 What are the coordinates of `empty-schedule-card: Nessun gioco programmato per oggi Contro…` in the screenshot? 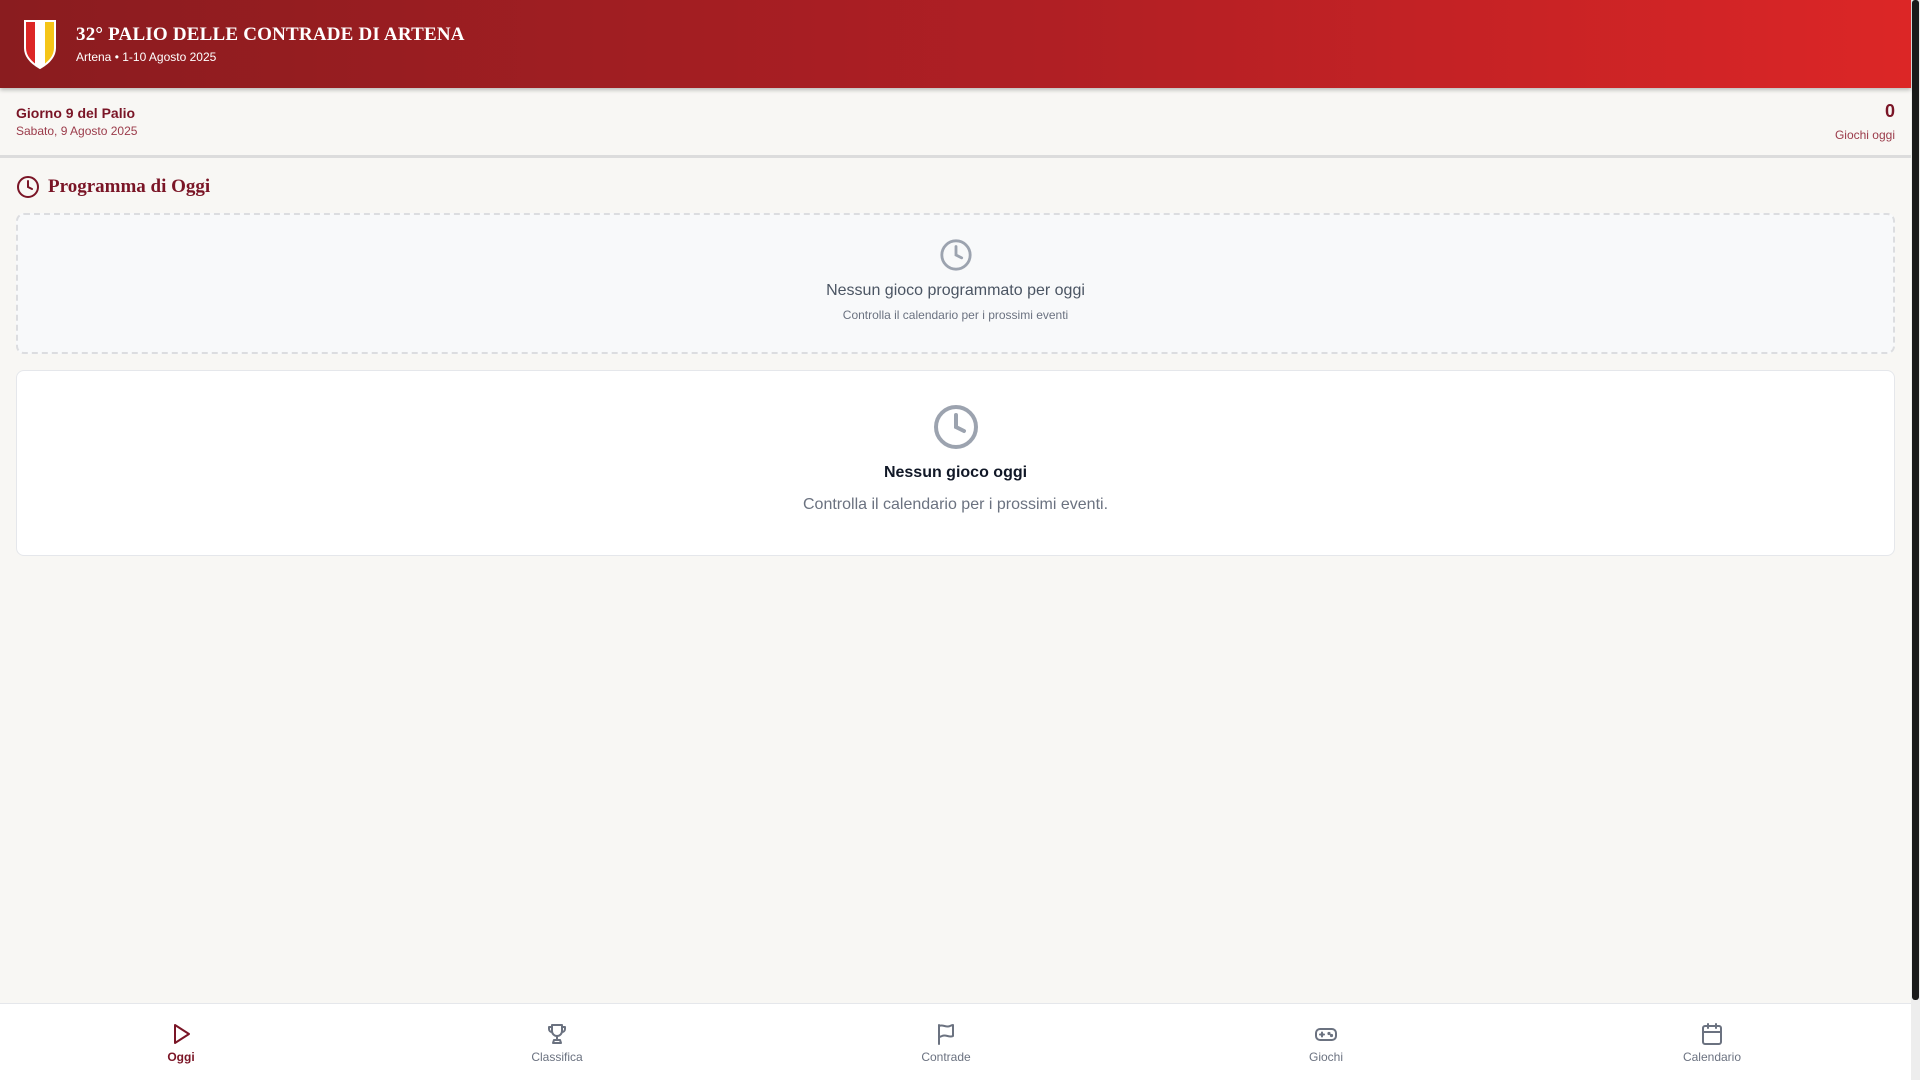 It's located at (955, 283).